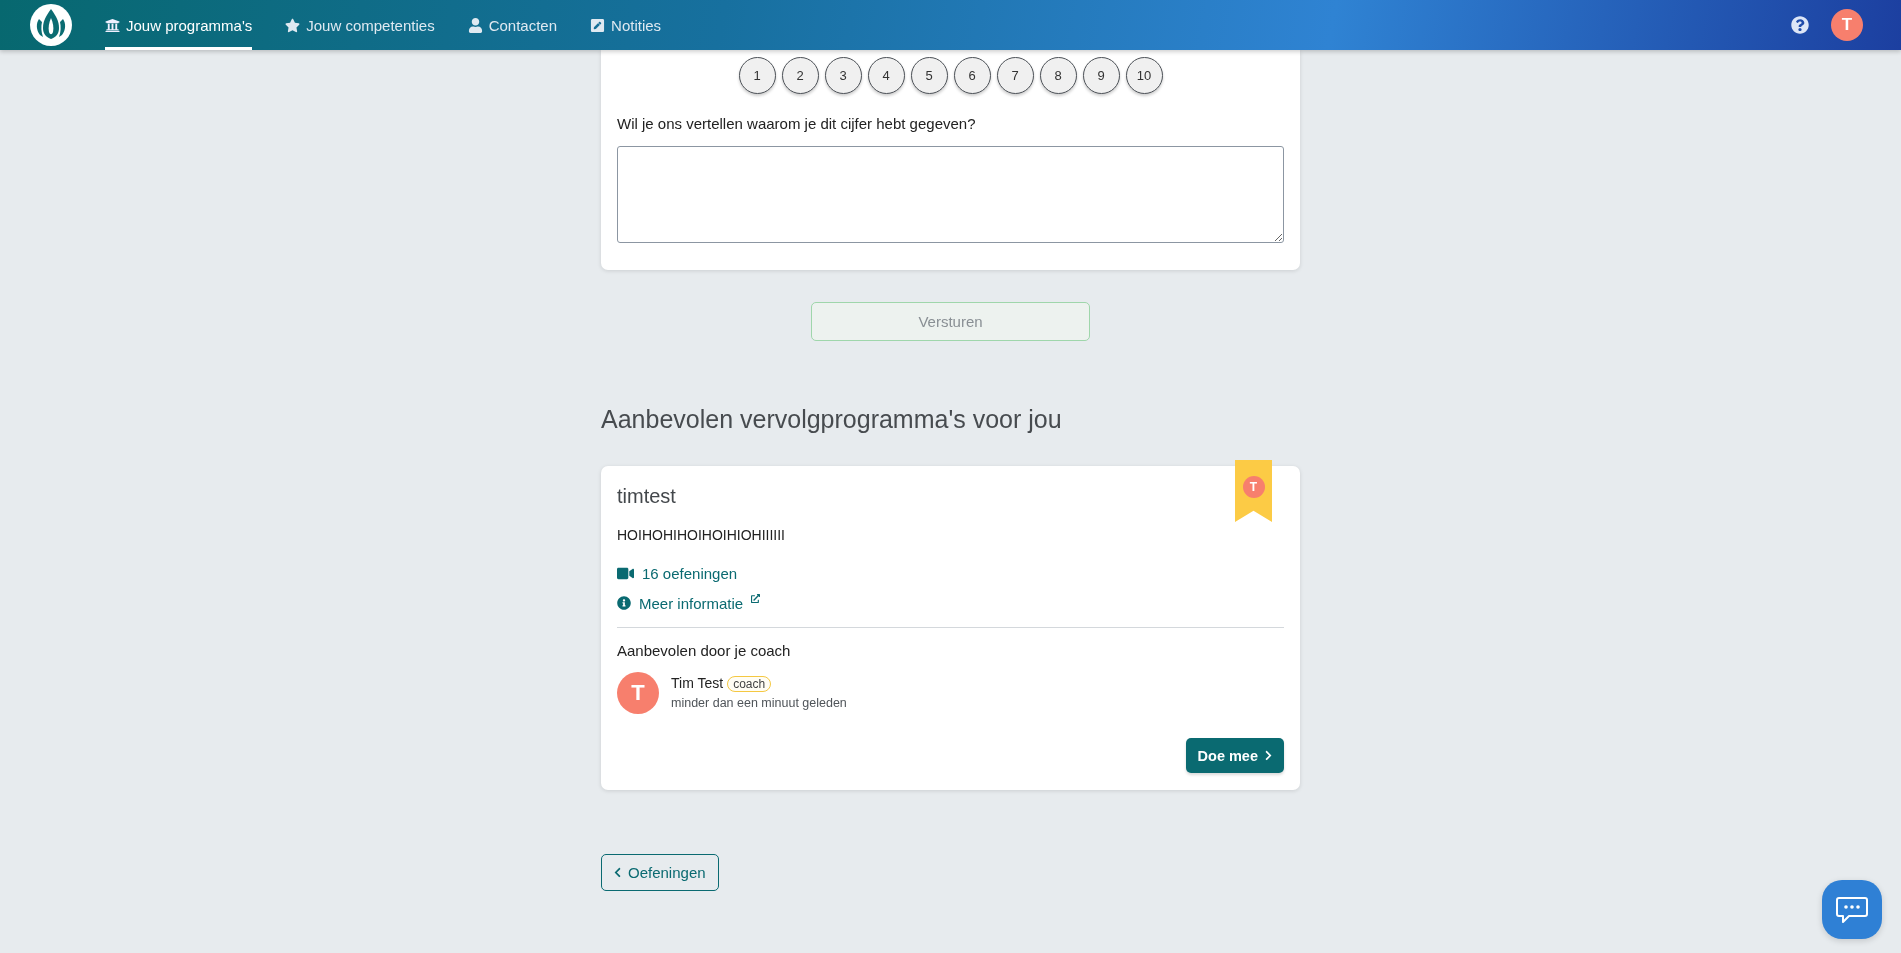 Image resolution: width=1901 pixels, height=953 pixels. I want to click on help-icon, so click(1800, 25).